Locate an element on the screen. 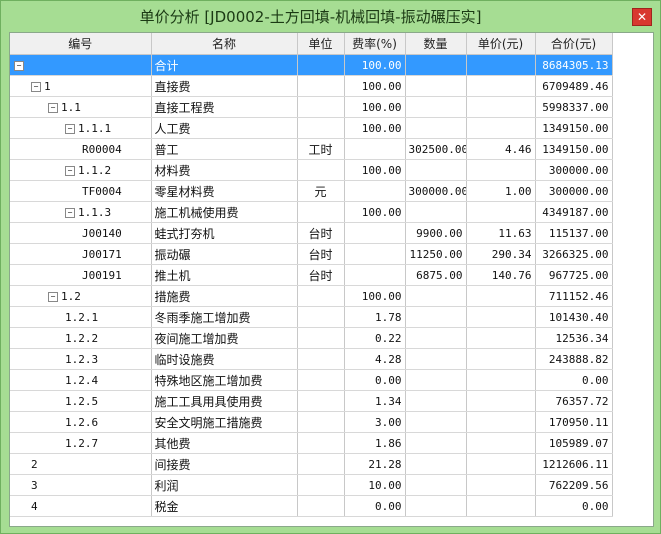 The image size is (661, 534). row-code-cell: 1.2.3 is located at coordinates (81, 359).